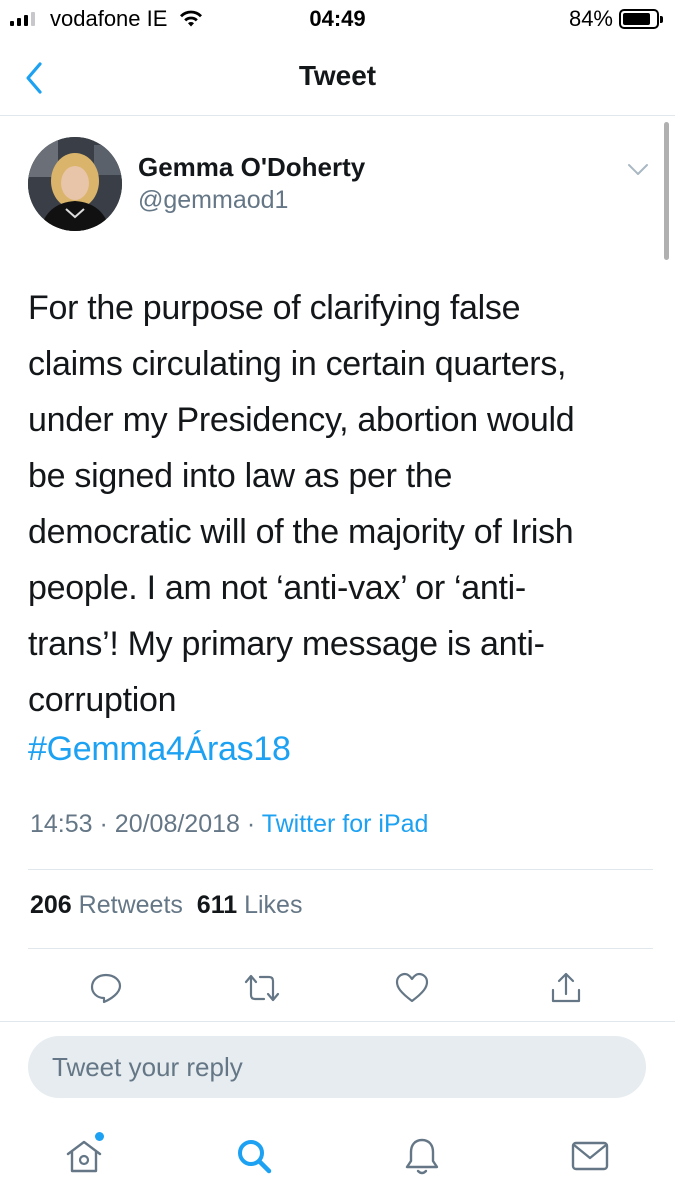 The height and width of the screenshot is (1200, 675). Describe the element at coordinates (61, 824) in the screenshot. I see `tweet-time: 14:53` at that location.